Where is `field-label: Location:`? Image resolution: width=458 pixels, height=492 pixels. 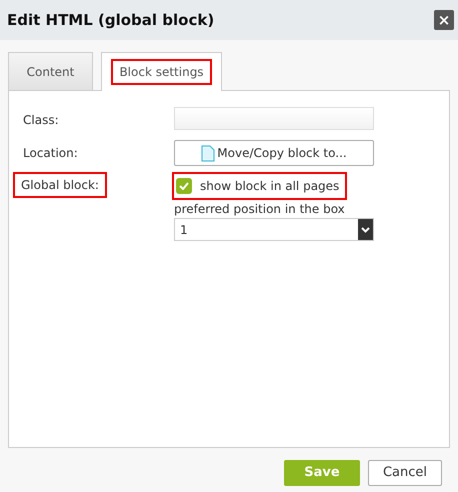
field-label: Location: is located at coordinates (50, 153).